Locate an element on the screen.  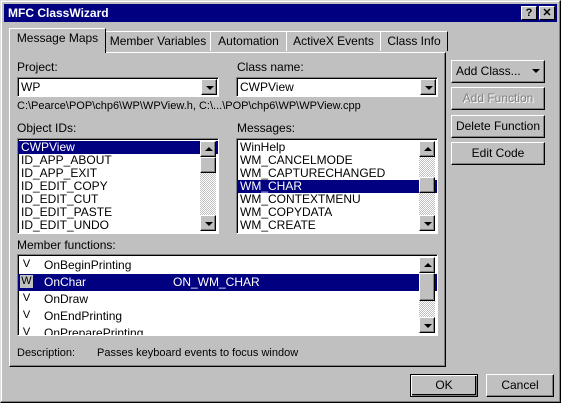
tab-activex-events: ActiveX Events is located at coordinates (333, 41).